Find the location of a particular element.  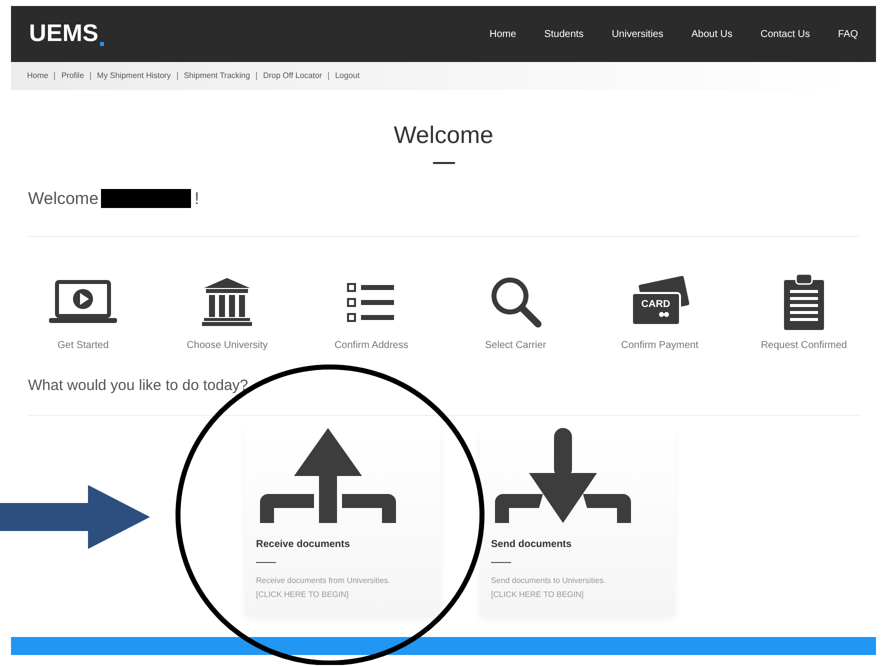

action-card: Receive documents Receive documents from Universities. [CLICK HERE TO BEGIN] is located at coordinates (342, 521).